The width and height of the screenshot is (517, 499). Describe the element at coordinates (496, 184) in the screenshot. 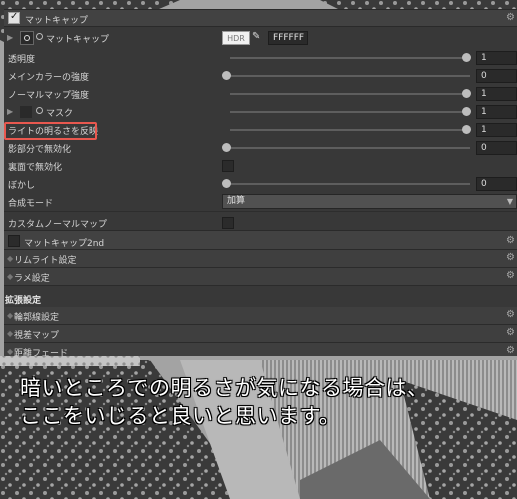

I see `blur-value-field: 0` at that location.